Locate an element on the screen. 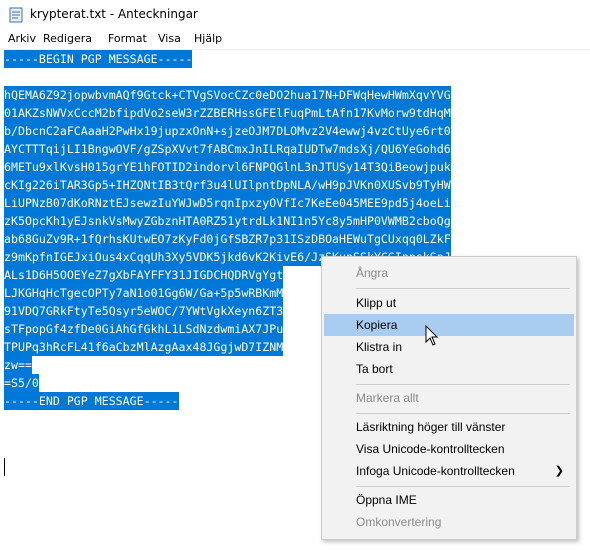 The width and height of the screenshot is (590, 550). menu-hjalp: Hjälp is located at coordinates (208, 38).